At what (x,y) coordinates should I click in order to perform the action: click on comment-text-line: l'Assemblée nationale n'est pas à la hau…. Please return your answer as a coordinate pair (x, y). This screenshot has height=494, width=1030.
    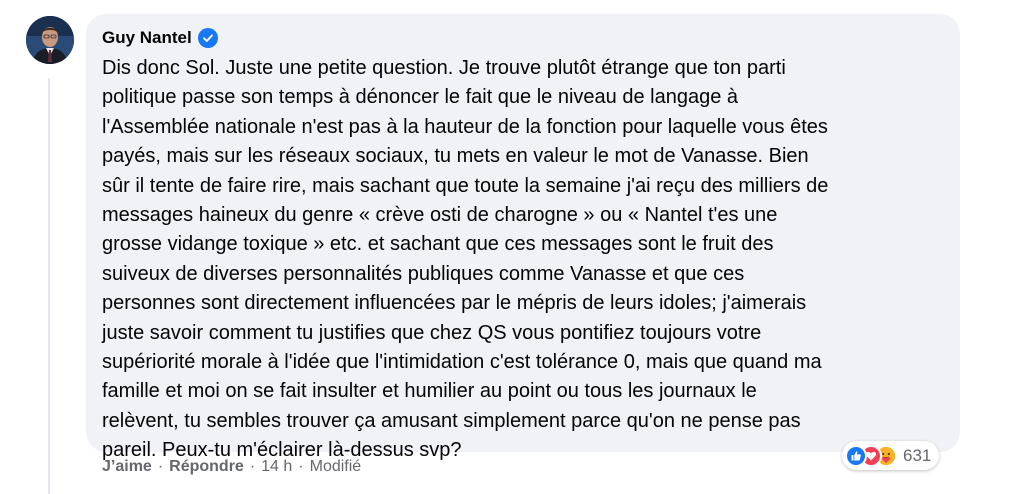
    Looking at the image, I should click on (465, 126).